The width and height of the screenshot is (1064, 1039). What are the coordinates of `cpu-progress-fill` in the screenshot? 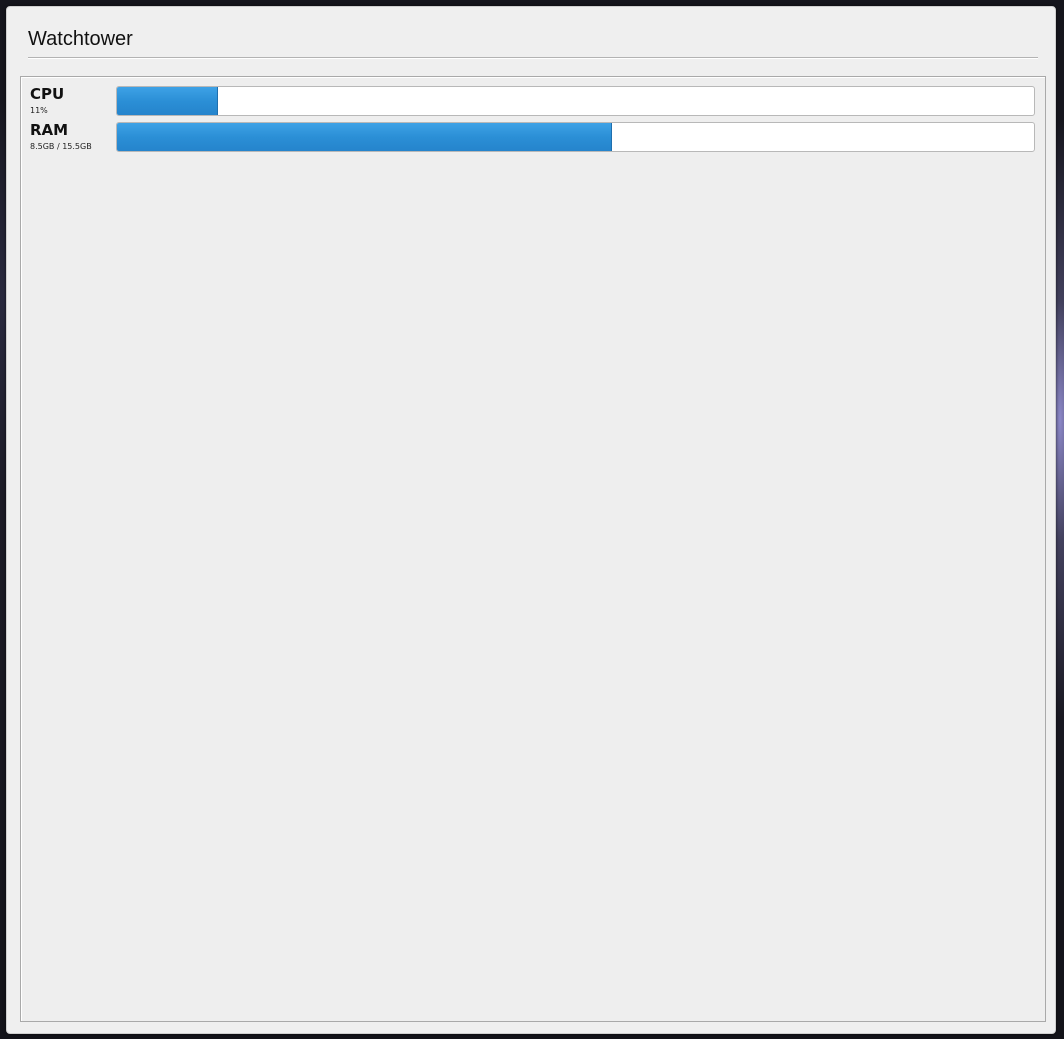 It's located at (167, 101).